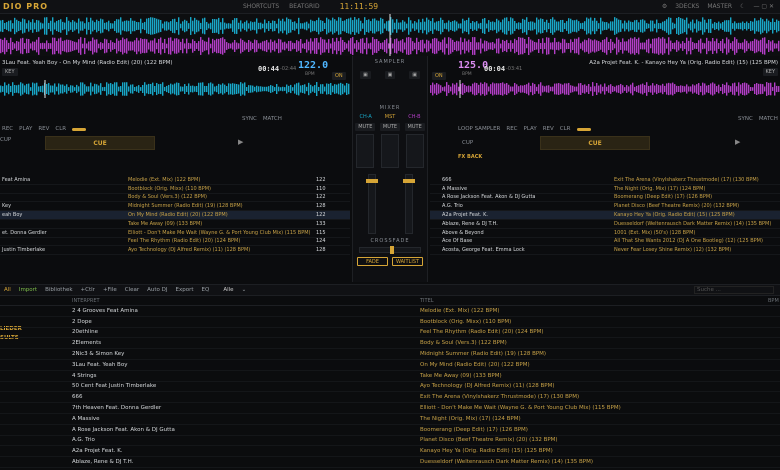 Image resolution: width=780 pixels, height=470 pixels. What do you see at coordinates (261, 6) in the screenshot?
I see `shortcuts-button: SHORTCUTS` at bounding box center [261, 6].